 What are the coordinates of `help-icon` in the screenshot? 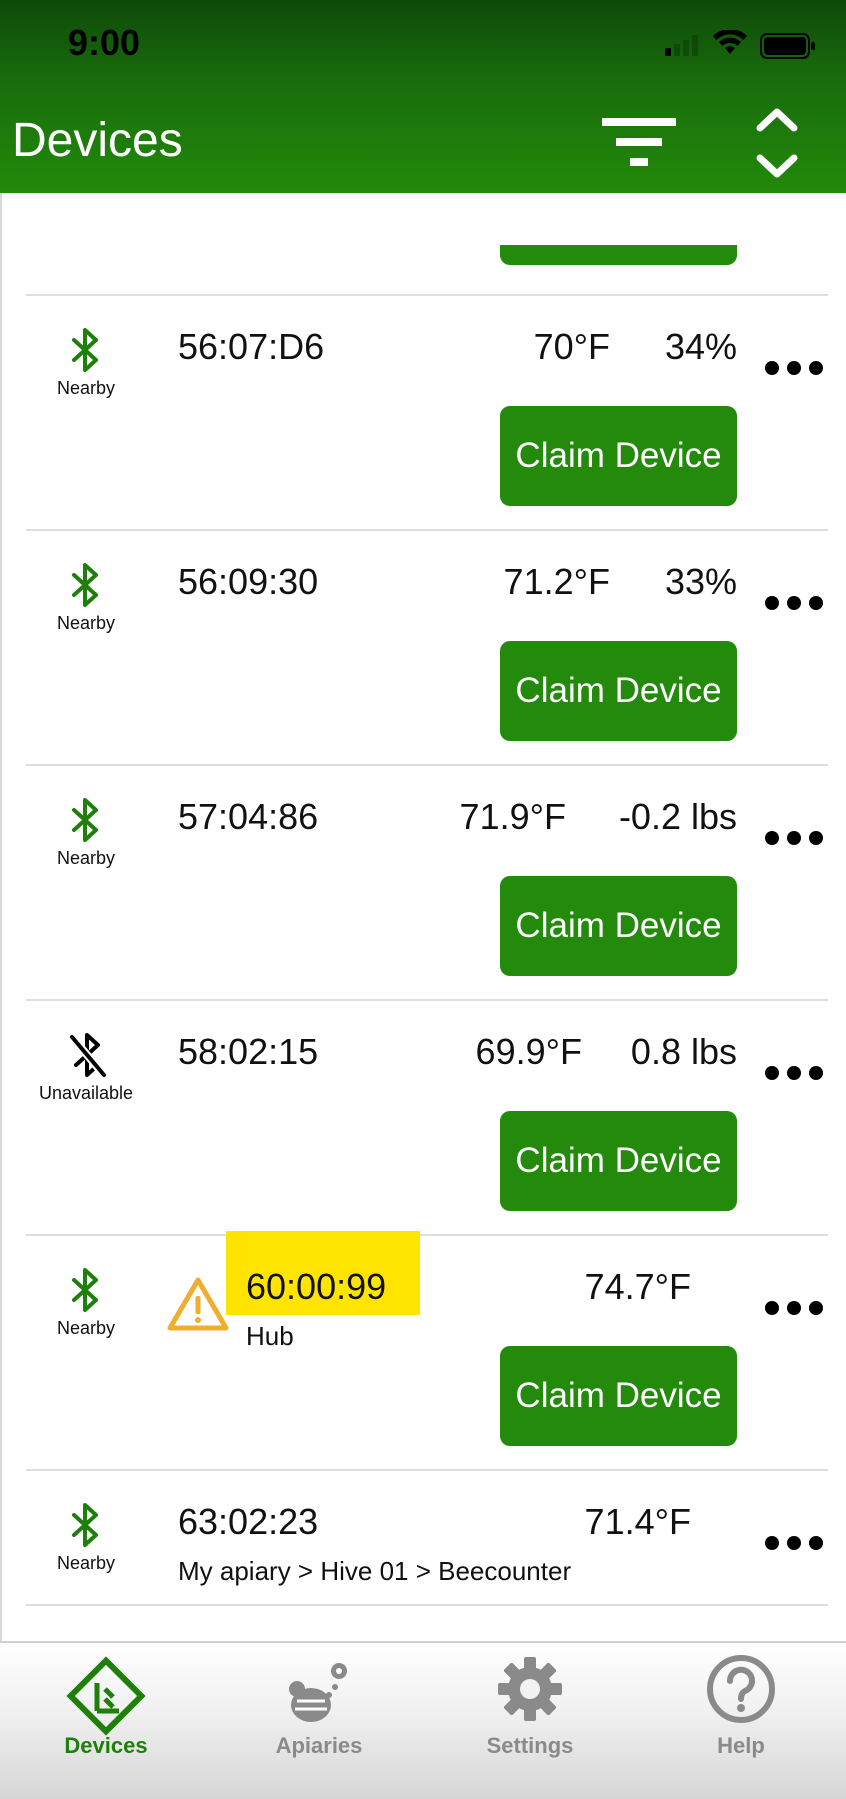 It's located at (741, 1689).